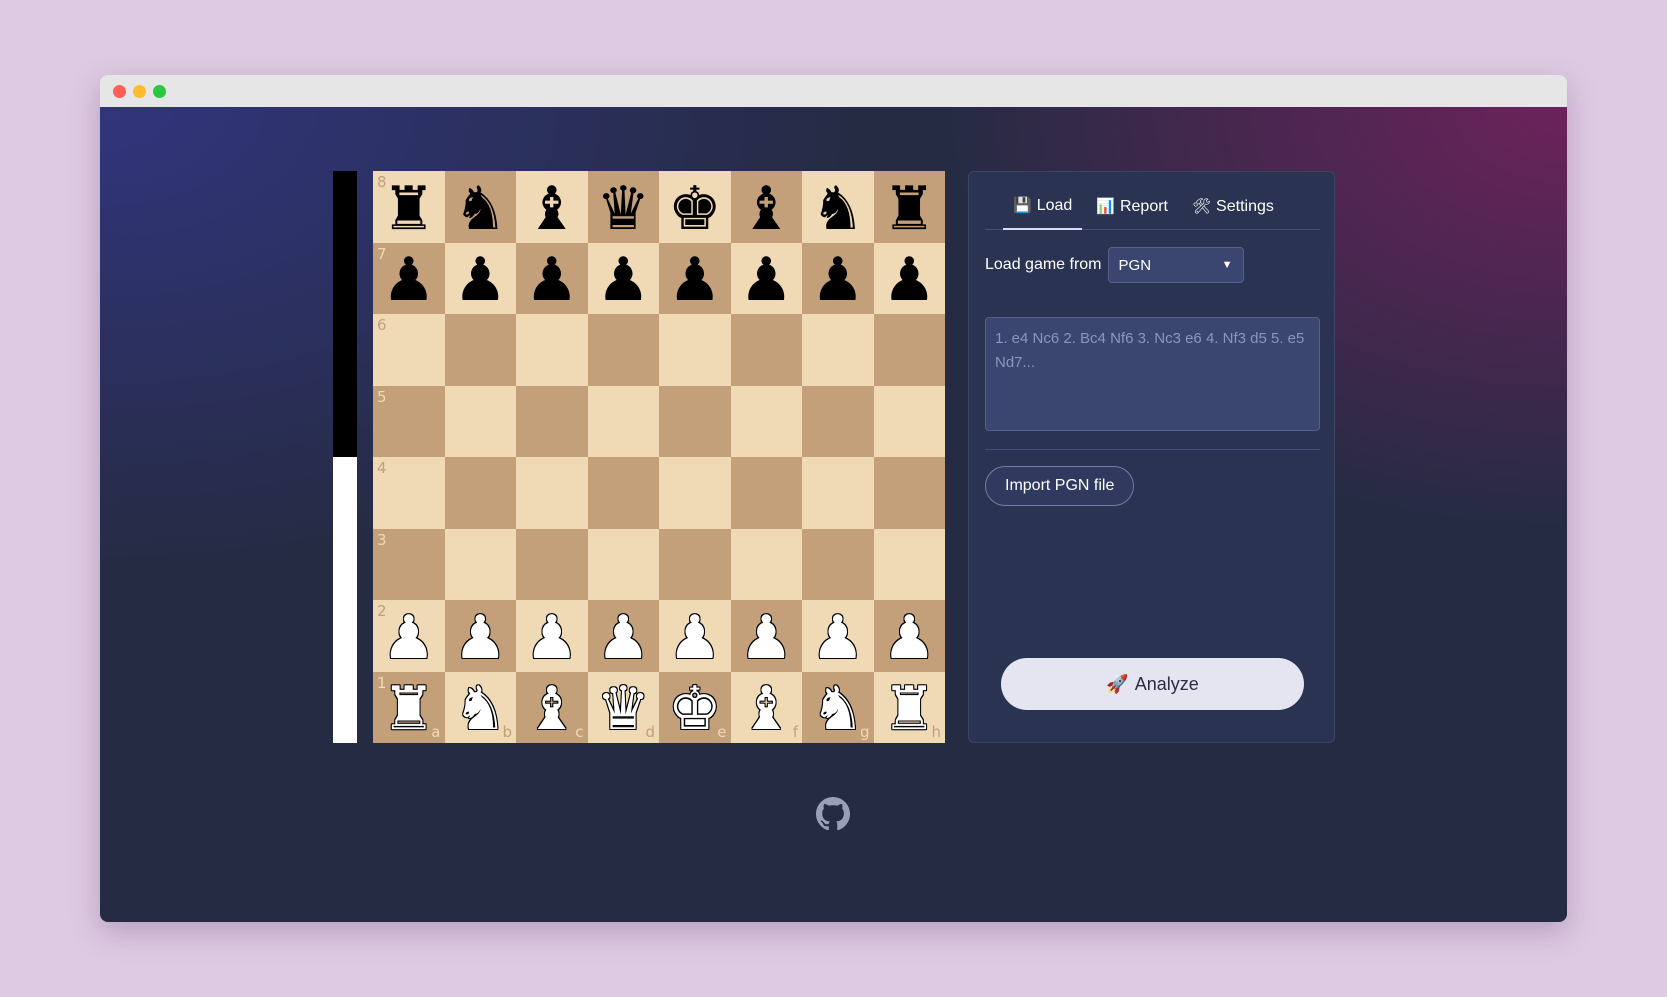 Image resolution: width=1667 pixels, height=997 pixels. I want to click on square-a5: 5, so click(409, 421).